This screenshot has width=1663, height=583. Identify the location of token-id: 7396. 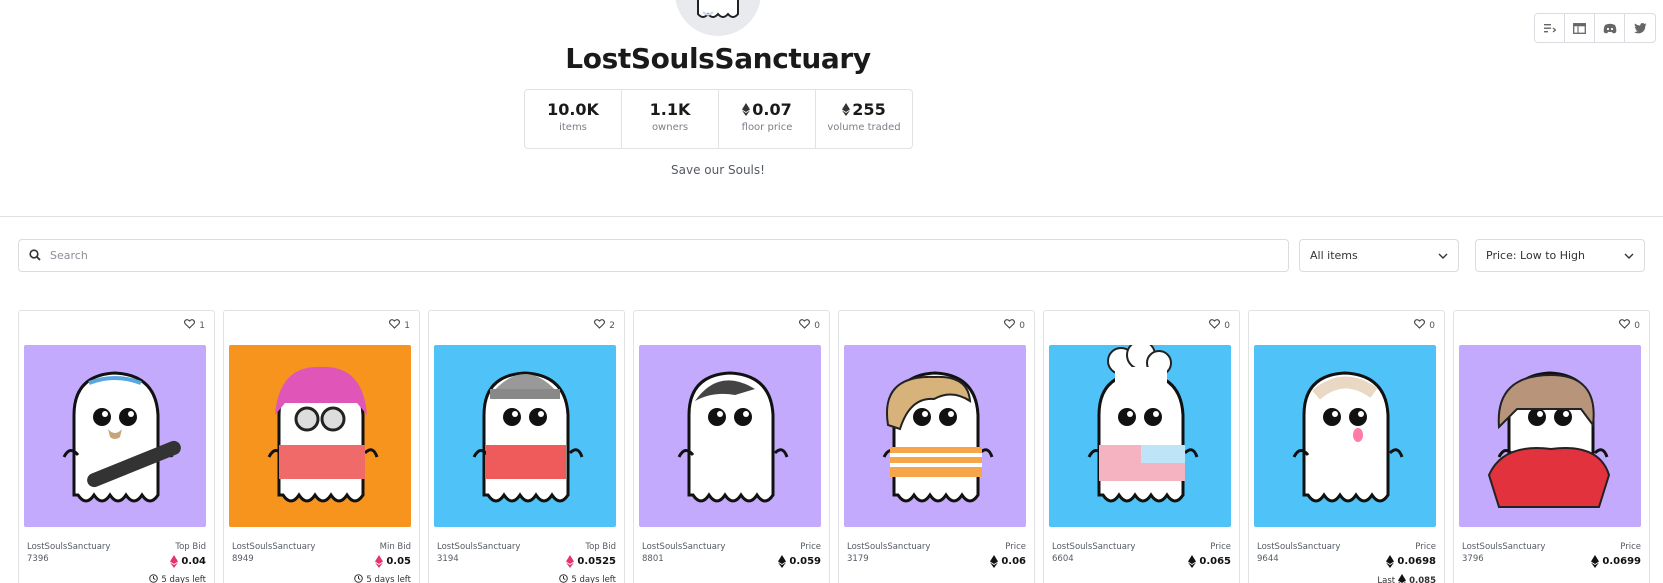
(38, 559).